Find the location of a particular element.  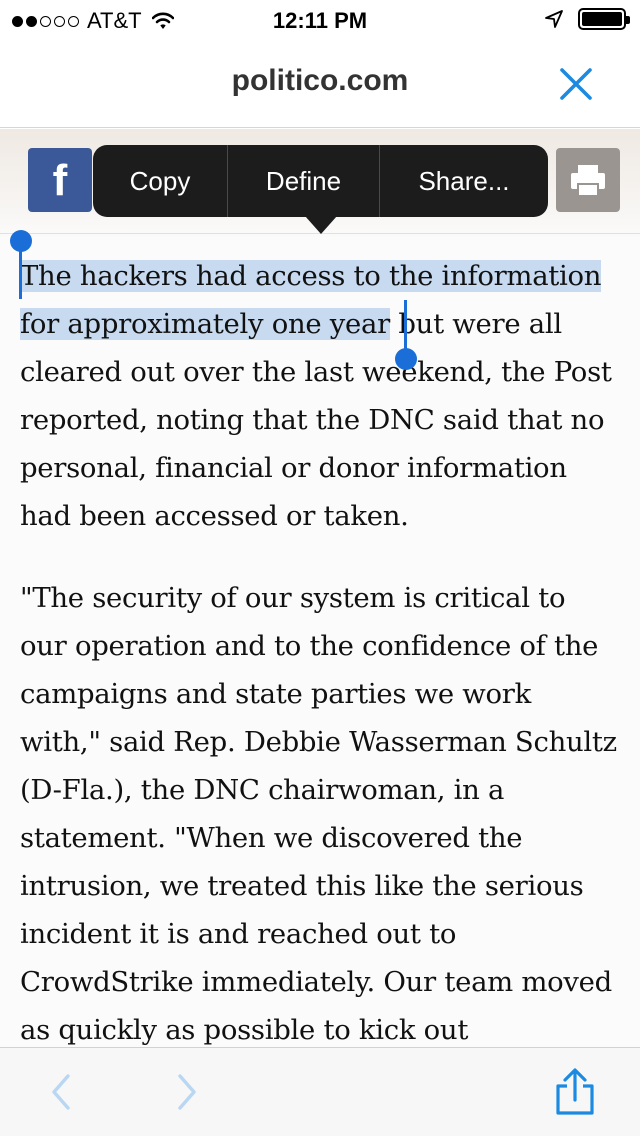

battery-level is located at coordinates (602, 19).